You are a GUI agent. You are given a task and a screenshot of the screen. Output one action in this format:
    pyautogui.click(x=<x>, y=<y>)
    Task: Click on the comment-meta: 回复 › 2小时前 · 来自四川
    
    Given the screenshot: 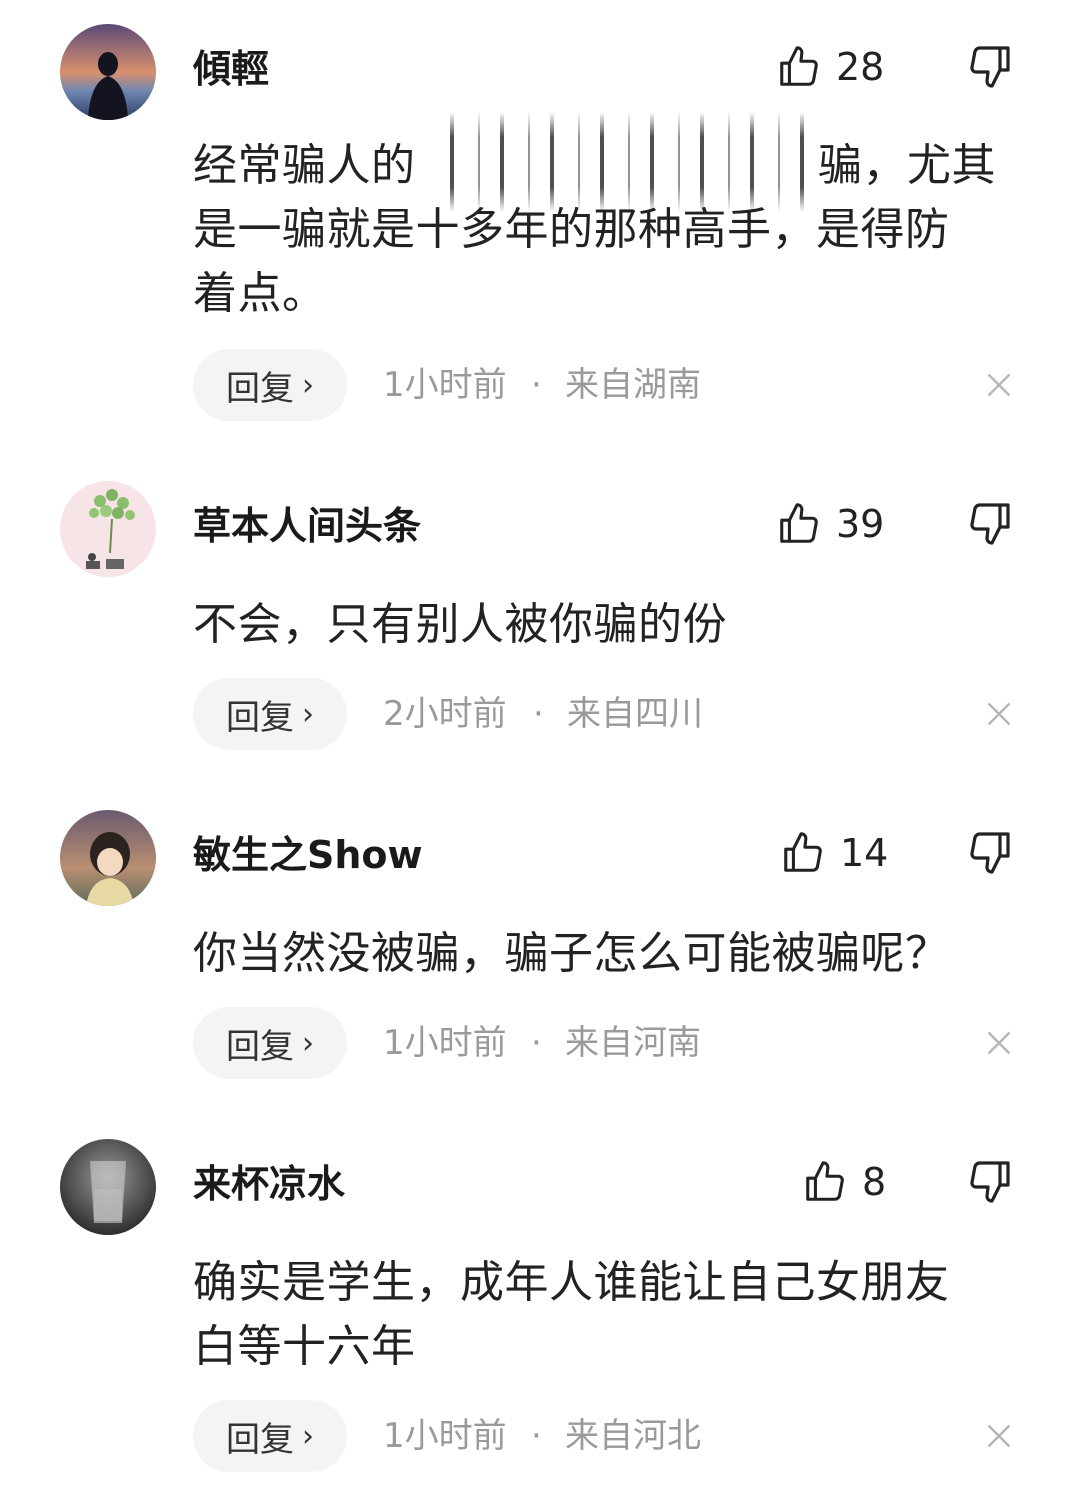 What is the action you would take?
    pyautogui.click(x=608, y=714)
    